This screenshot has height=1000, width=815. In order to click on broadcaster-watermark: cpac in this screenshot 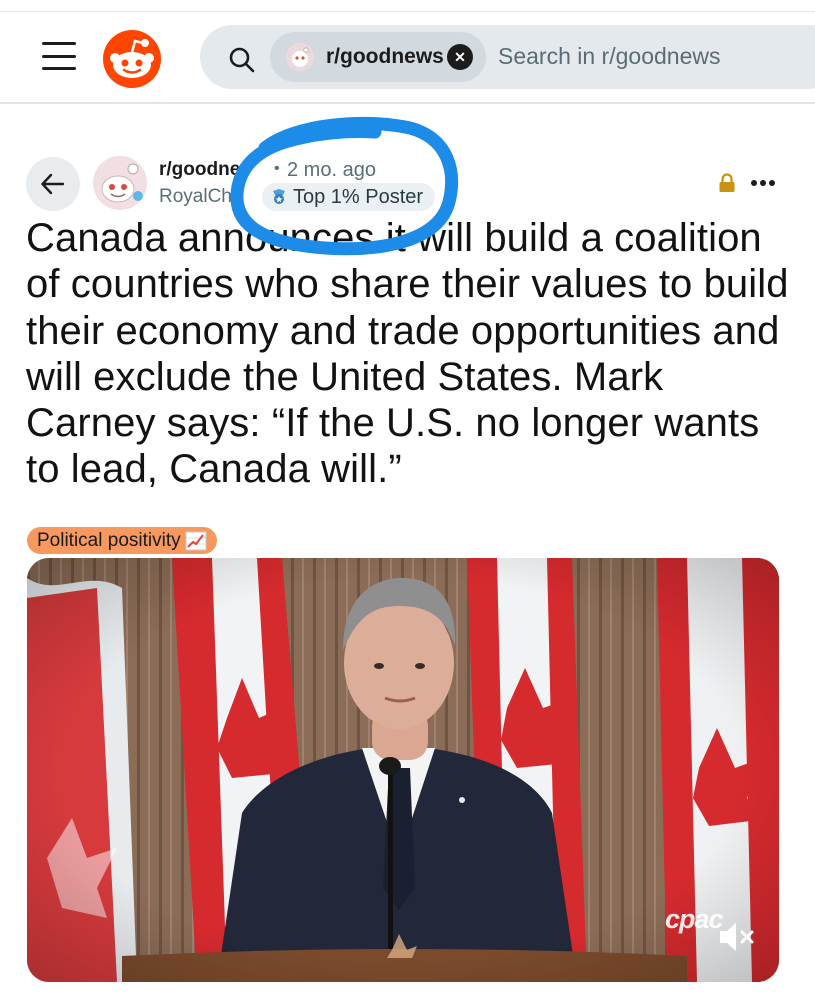, I will do `click(694, 919)`.